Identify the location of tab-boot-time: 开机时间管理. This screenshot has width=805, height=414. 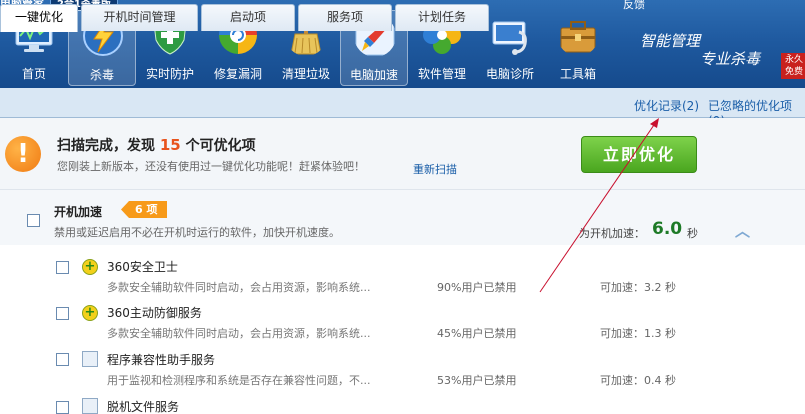
(139, 17).